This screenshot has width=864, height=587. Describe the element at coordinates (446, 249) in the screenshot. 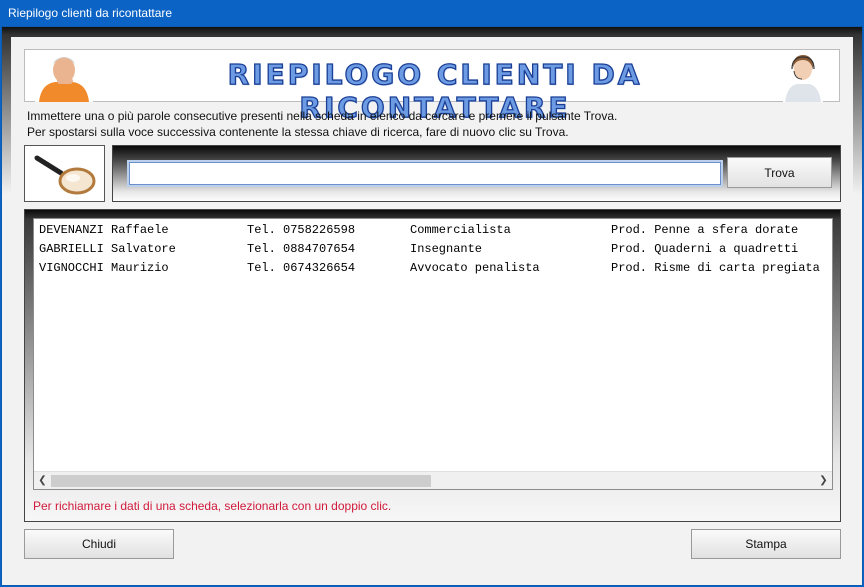

I see `client-job: Insegnante` at that location.